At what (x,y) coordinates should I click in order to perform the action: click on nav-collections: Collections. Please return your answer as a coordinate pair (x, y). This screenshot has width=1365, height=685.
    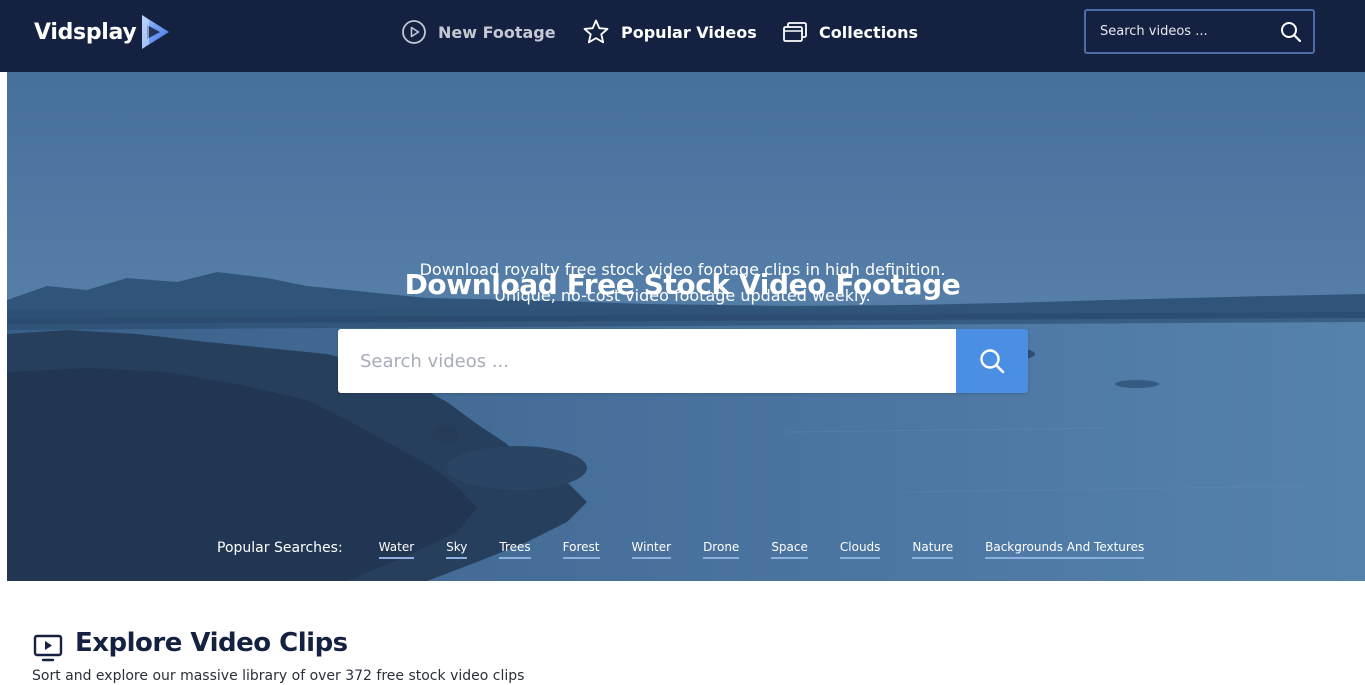
    Looking at the image, I should click on (850, 32).